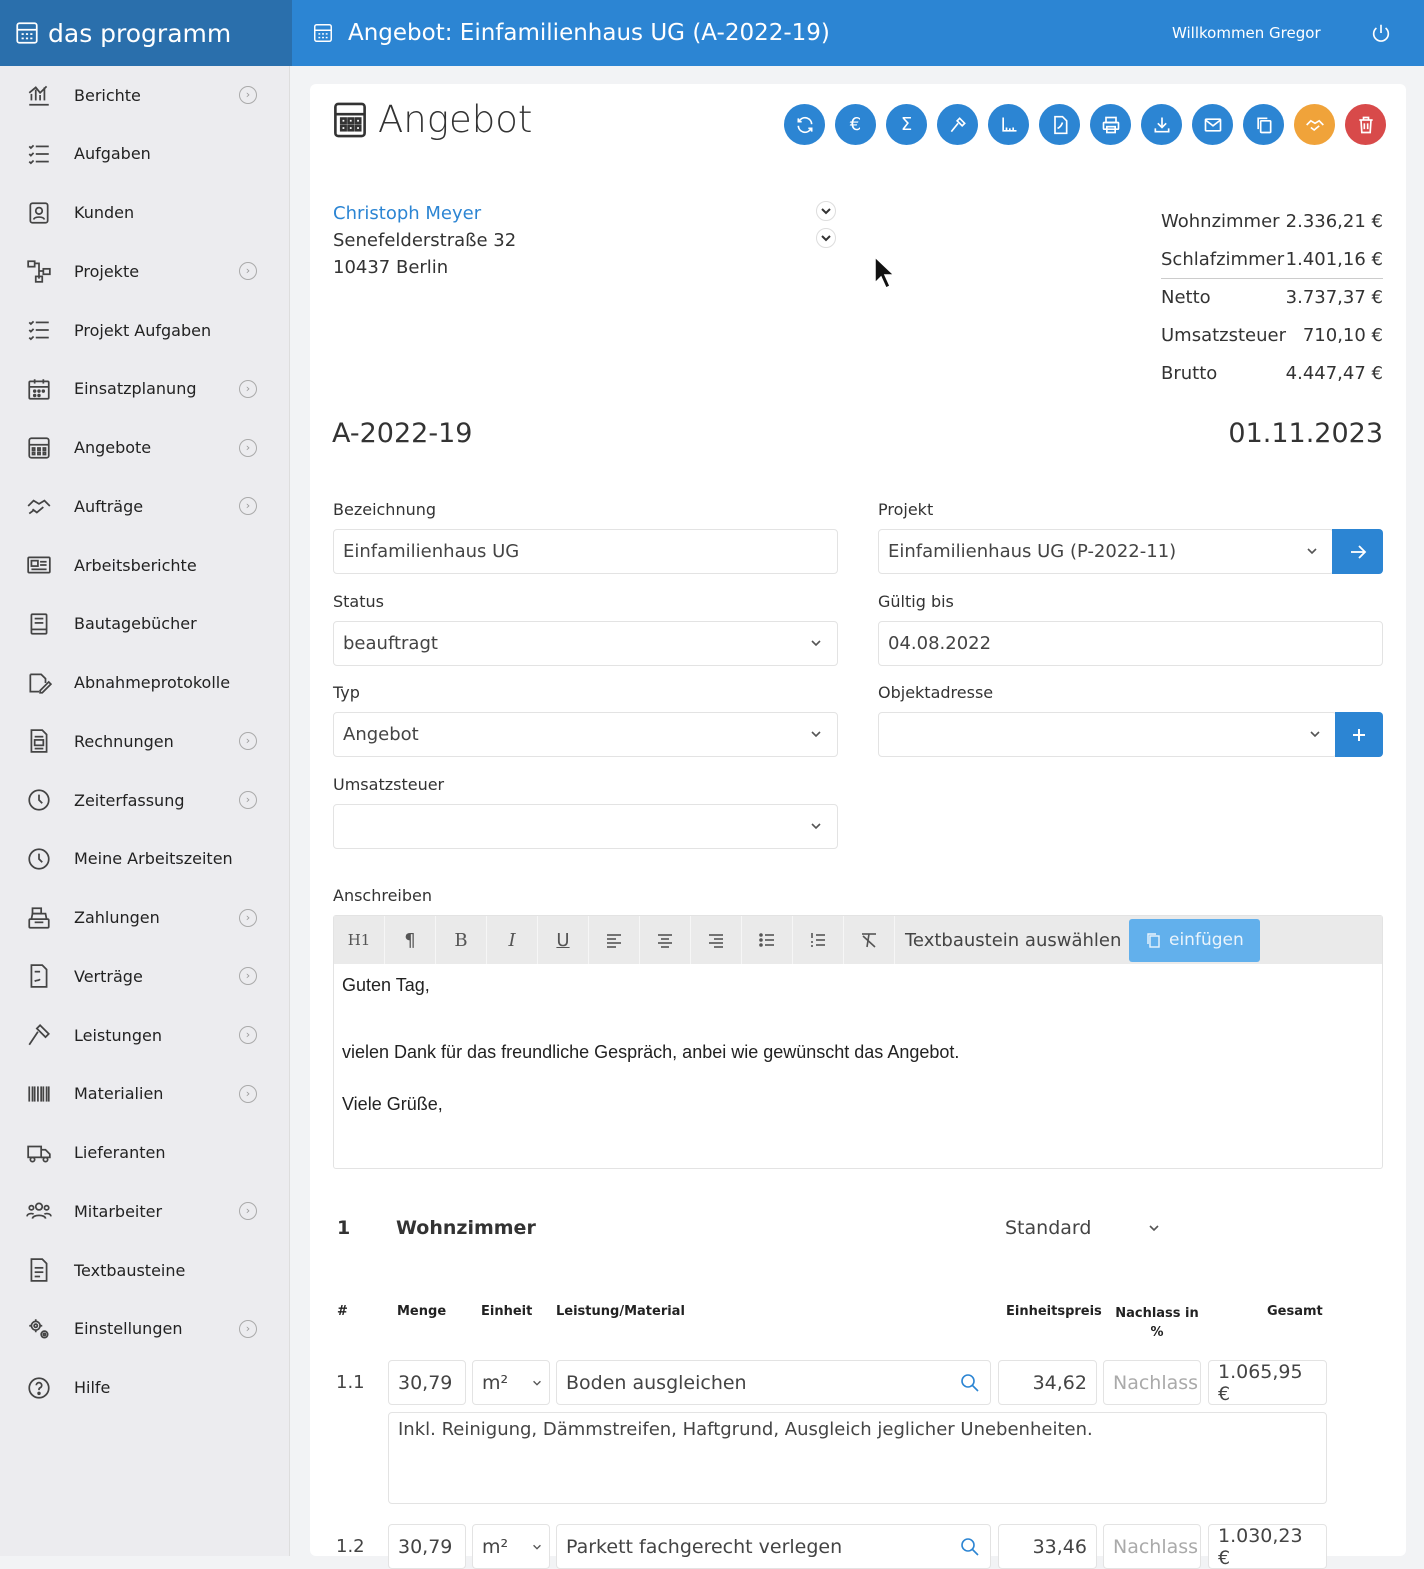 This screenshot has width=1424, height=1569. I want to click on objektadresse-select, so click(1107, 734).